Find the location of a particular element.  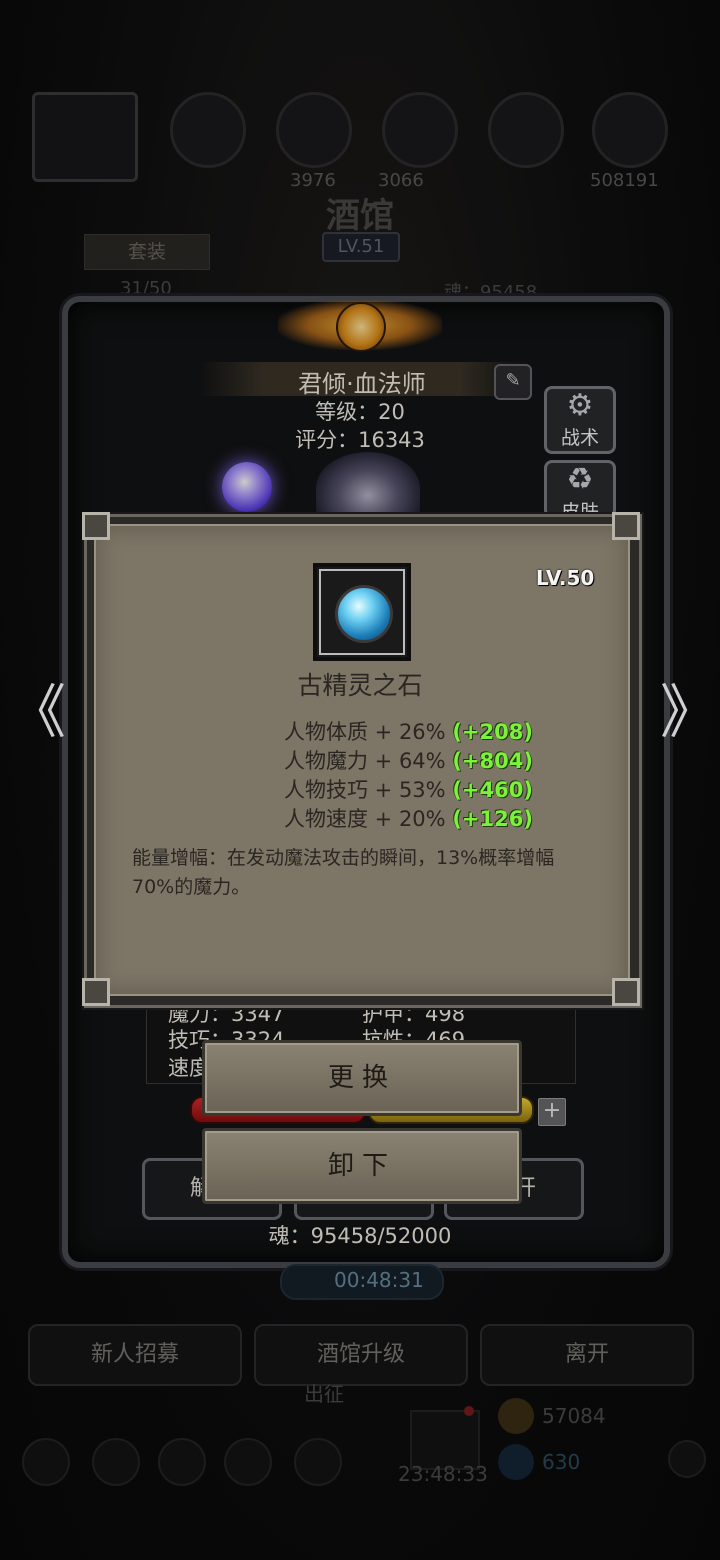

attr-row-skill: 人物技巧 + 53% (+460) is located at coordinates (408, 789).